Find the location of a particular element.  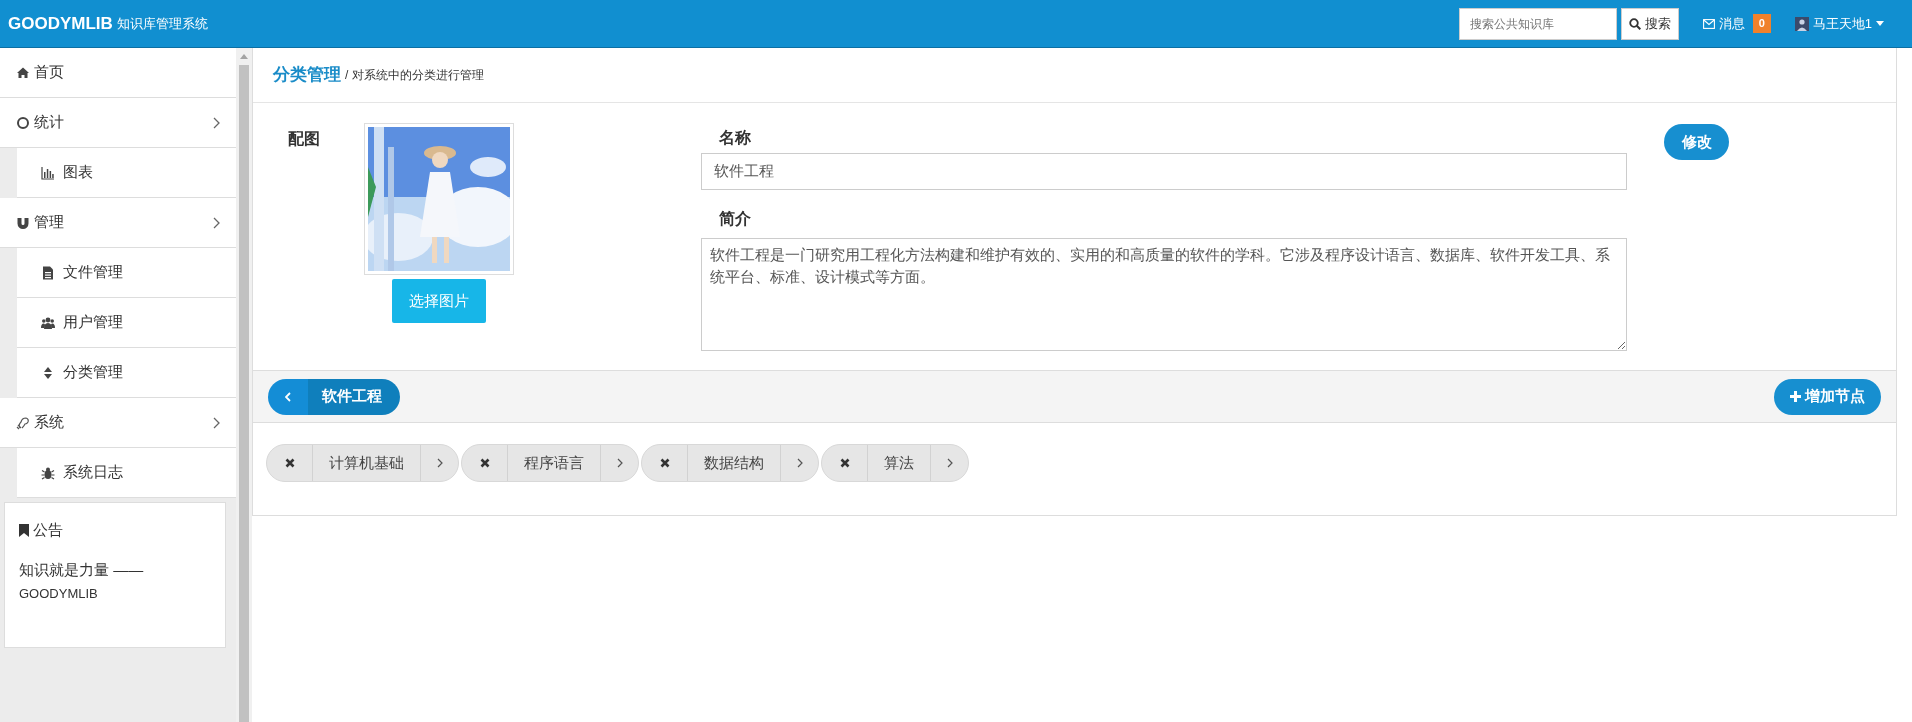

messages-link: 消息 0 is located at coordinates (1736, 23).